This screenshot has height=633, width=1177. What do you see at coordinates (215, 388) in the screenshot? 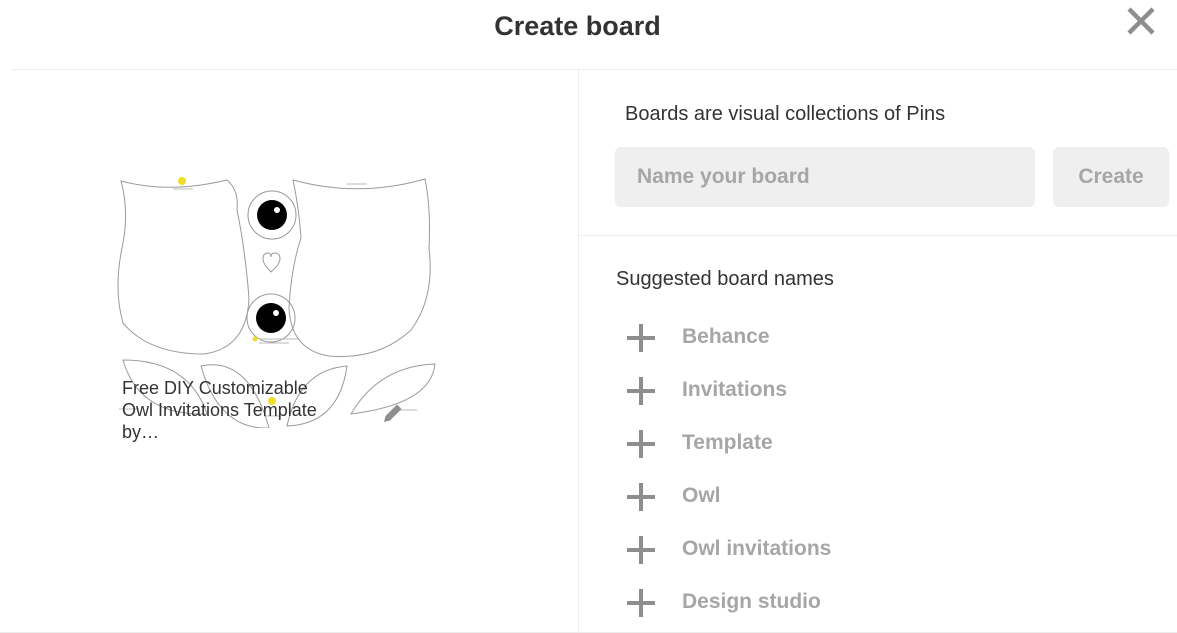
I see `pin-description-line: Free DIY Customizable` at bounding box center [215, 388].